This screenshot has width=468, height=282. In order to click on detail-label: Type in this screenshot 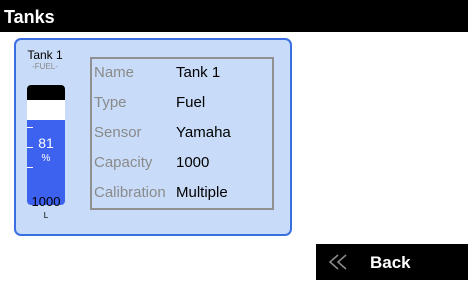, I will do `click(110, 102)`.